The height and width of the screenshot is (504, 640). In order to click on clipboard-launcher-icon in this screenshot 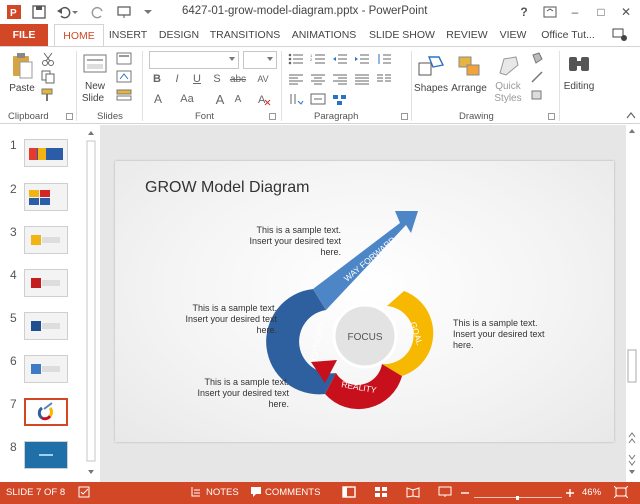, I will do `click(69, 116)`.